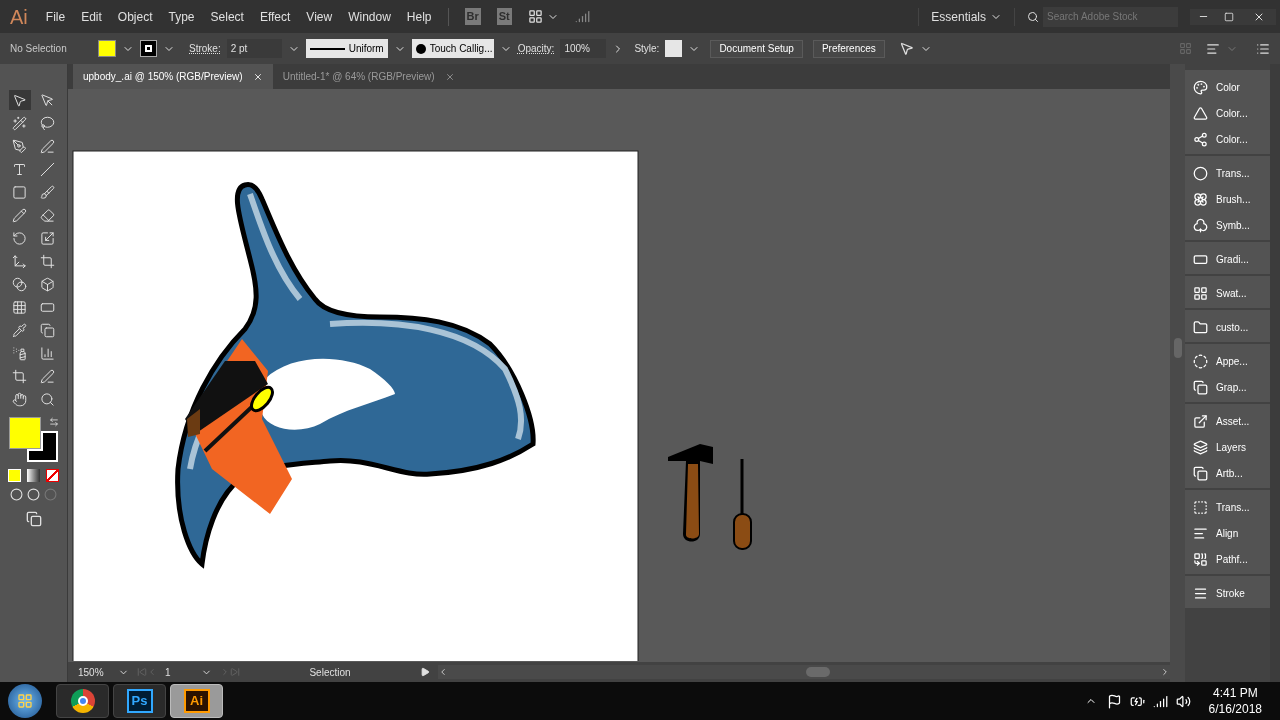 Image resolution: width=1280 pixels, height=720 pixels. Describe the element at coordinates (535, 16) in the screenshot. I see `arrange-documents-icon` at that location.